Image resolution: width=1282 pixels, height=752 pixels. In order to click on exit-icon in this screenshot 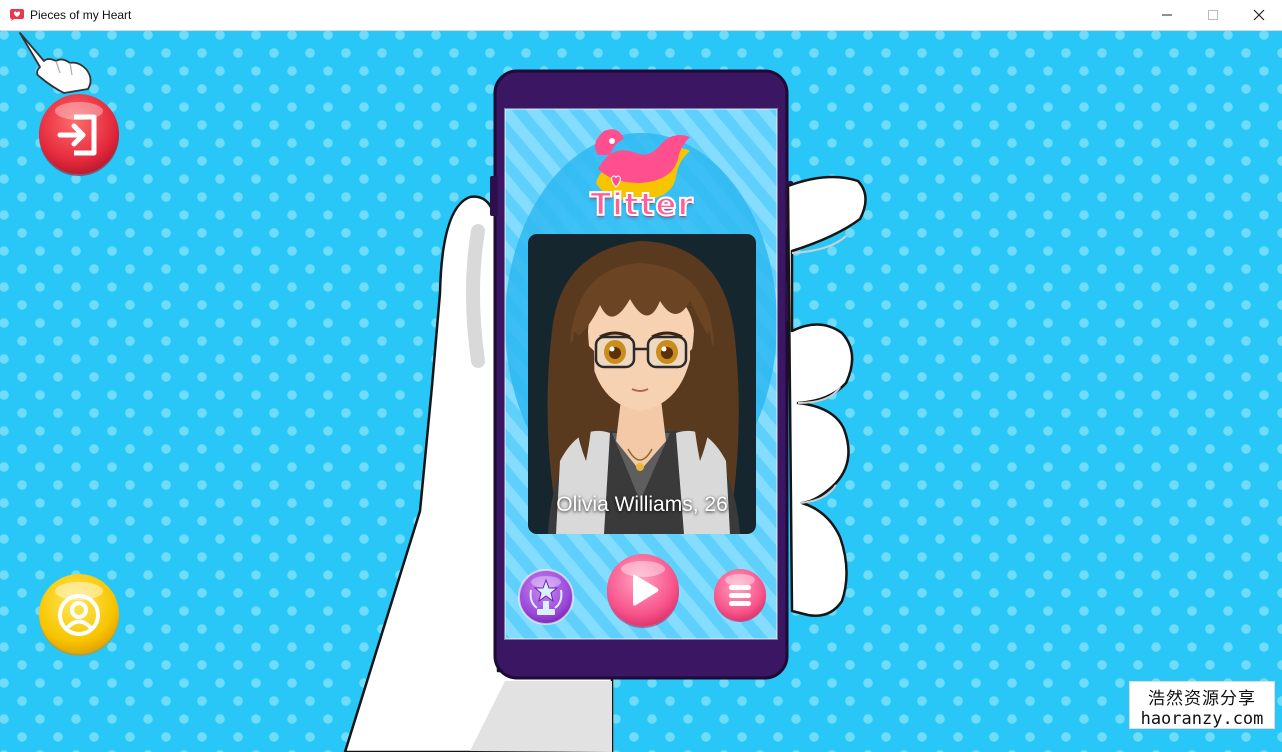, I will do `click(79, 135)`.